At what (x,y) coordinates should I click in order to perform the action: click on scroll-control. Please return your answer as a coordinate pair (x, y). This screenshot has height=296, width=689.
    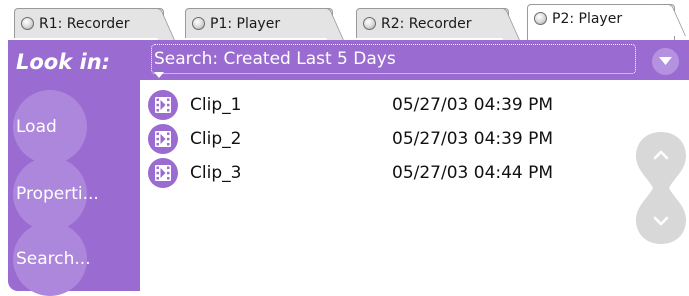
    Looking at the image, I should click on (661, 188).